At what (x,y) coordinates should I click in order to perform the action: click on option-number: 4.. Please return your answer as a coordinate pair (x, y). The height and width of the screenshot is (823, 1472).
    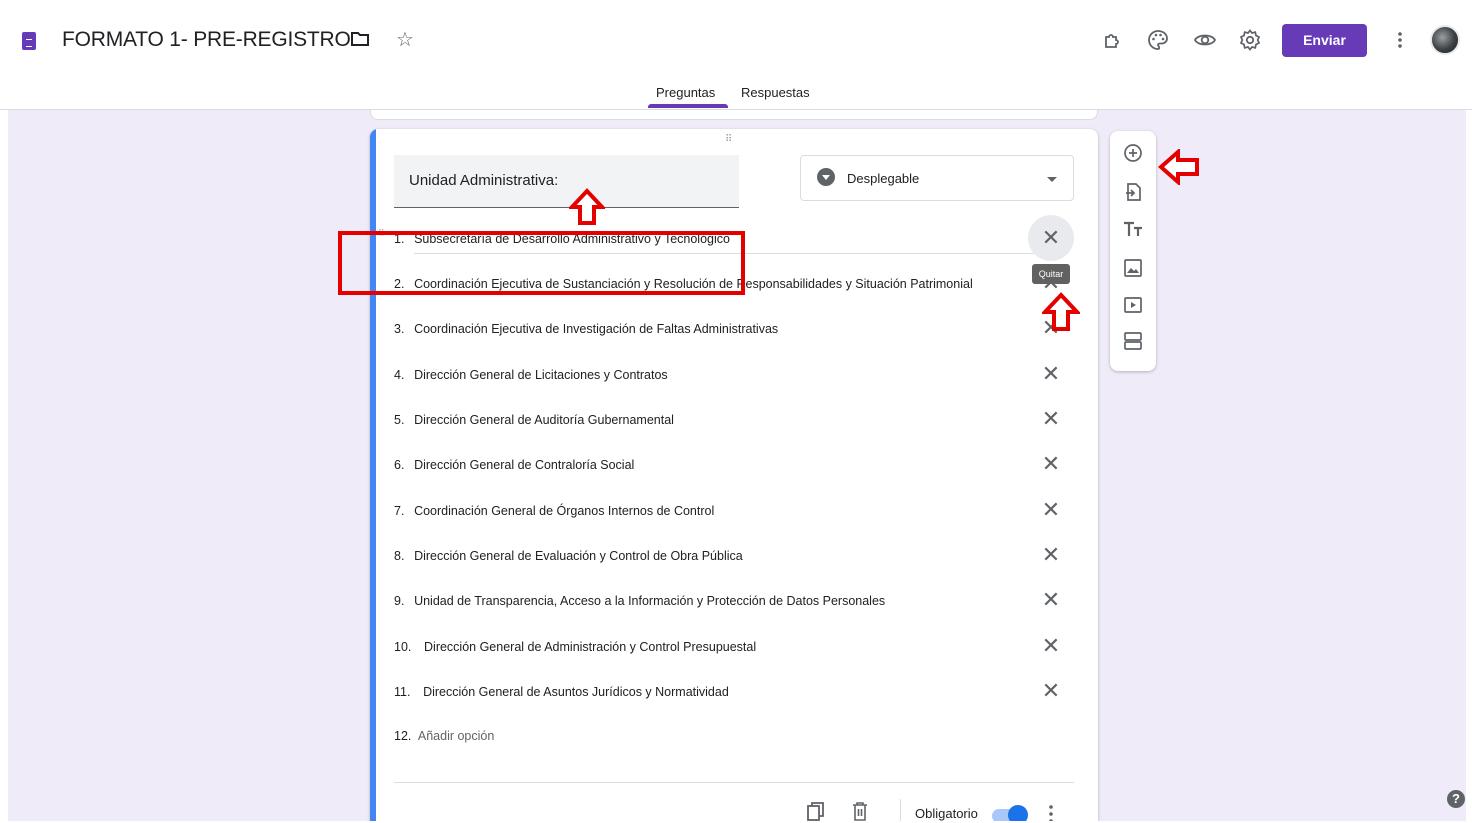
    Looking at the image, I should click on (399, 375).